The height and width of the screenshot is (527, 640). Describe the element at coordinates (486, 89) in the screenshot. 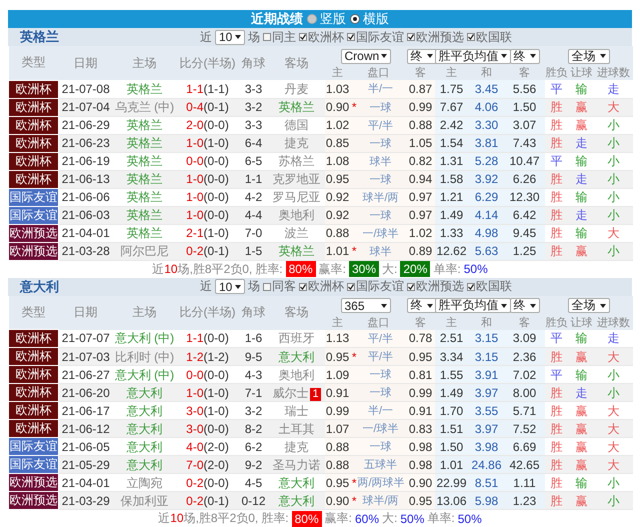

I see `table-cell: 3.45` at that location.